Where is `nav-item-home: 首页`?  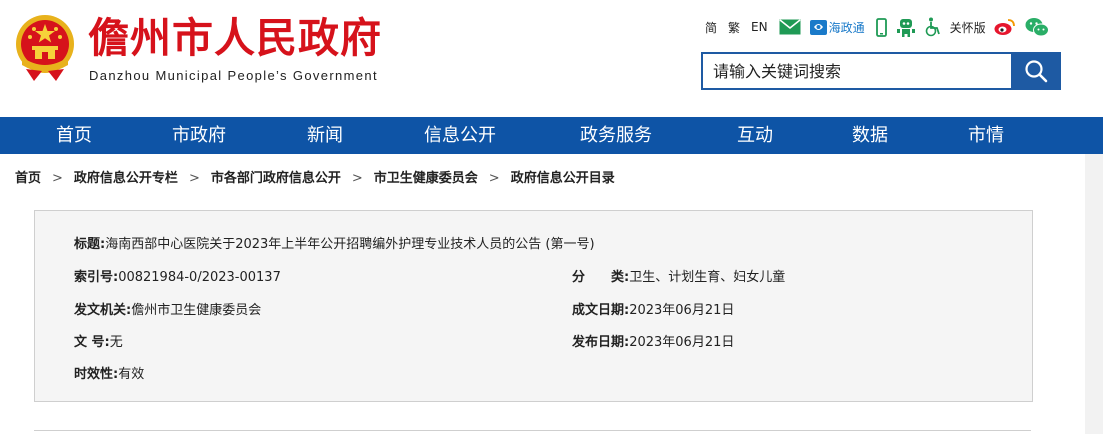
nav-item-home: 首页 is located at coordinates (74, 135).